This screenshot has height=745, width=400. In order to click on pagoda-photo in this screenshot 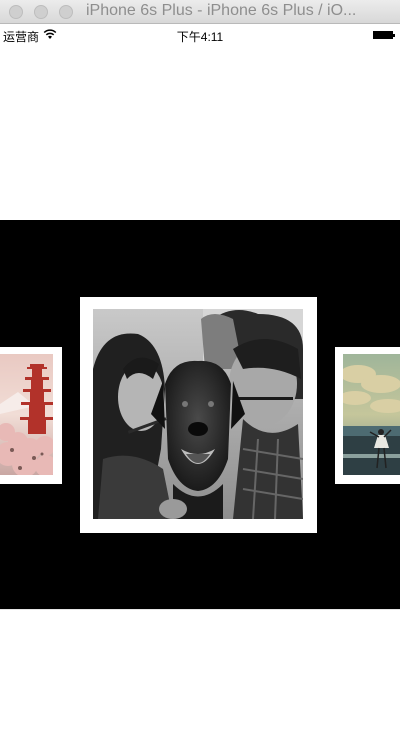, I will do `click(26, 414)`.